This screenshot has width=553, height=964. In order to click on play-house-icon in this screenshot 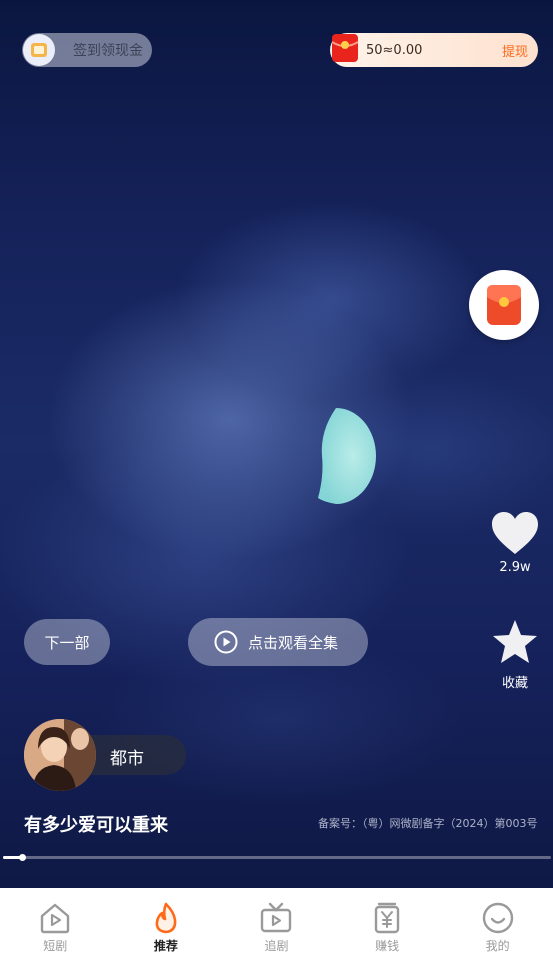, I will do `click(55, 918)`.